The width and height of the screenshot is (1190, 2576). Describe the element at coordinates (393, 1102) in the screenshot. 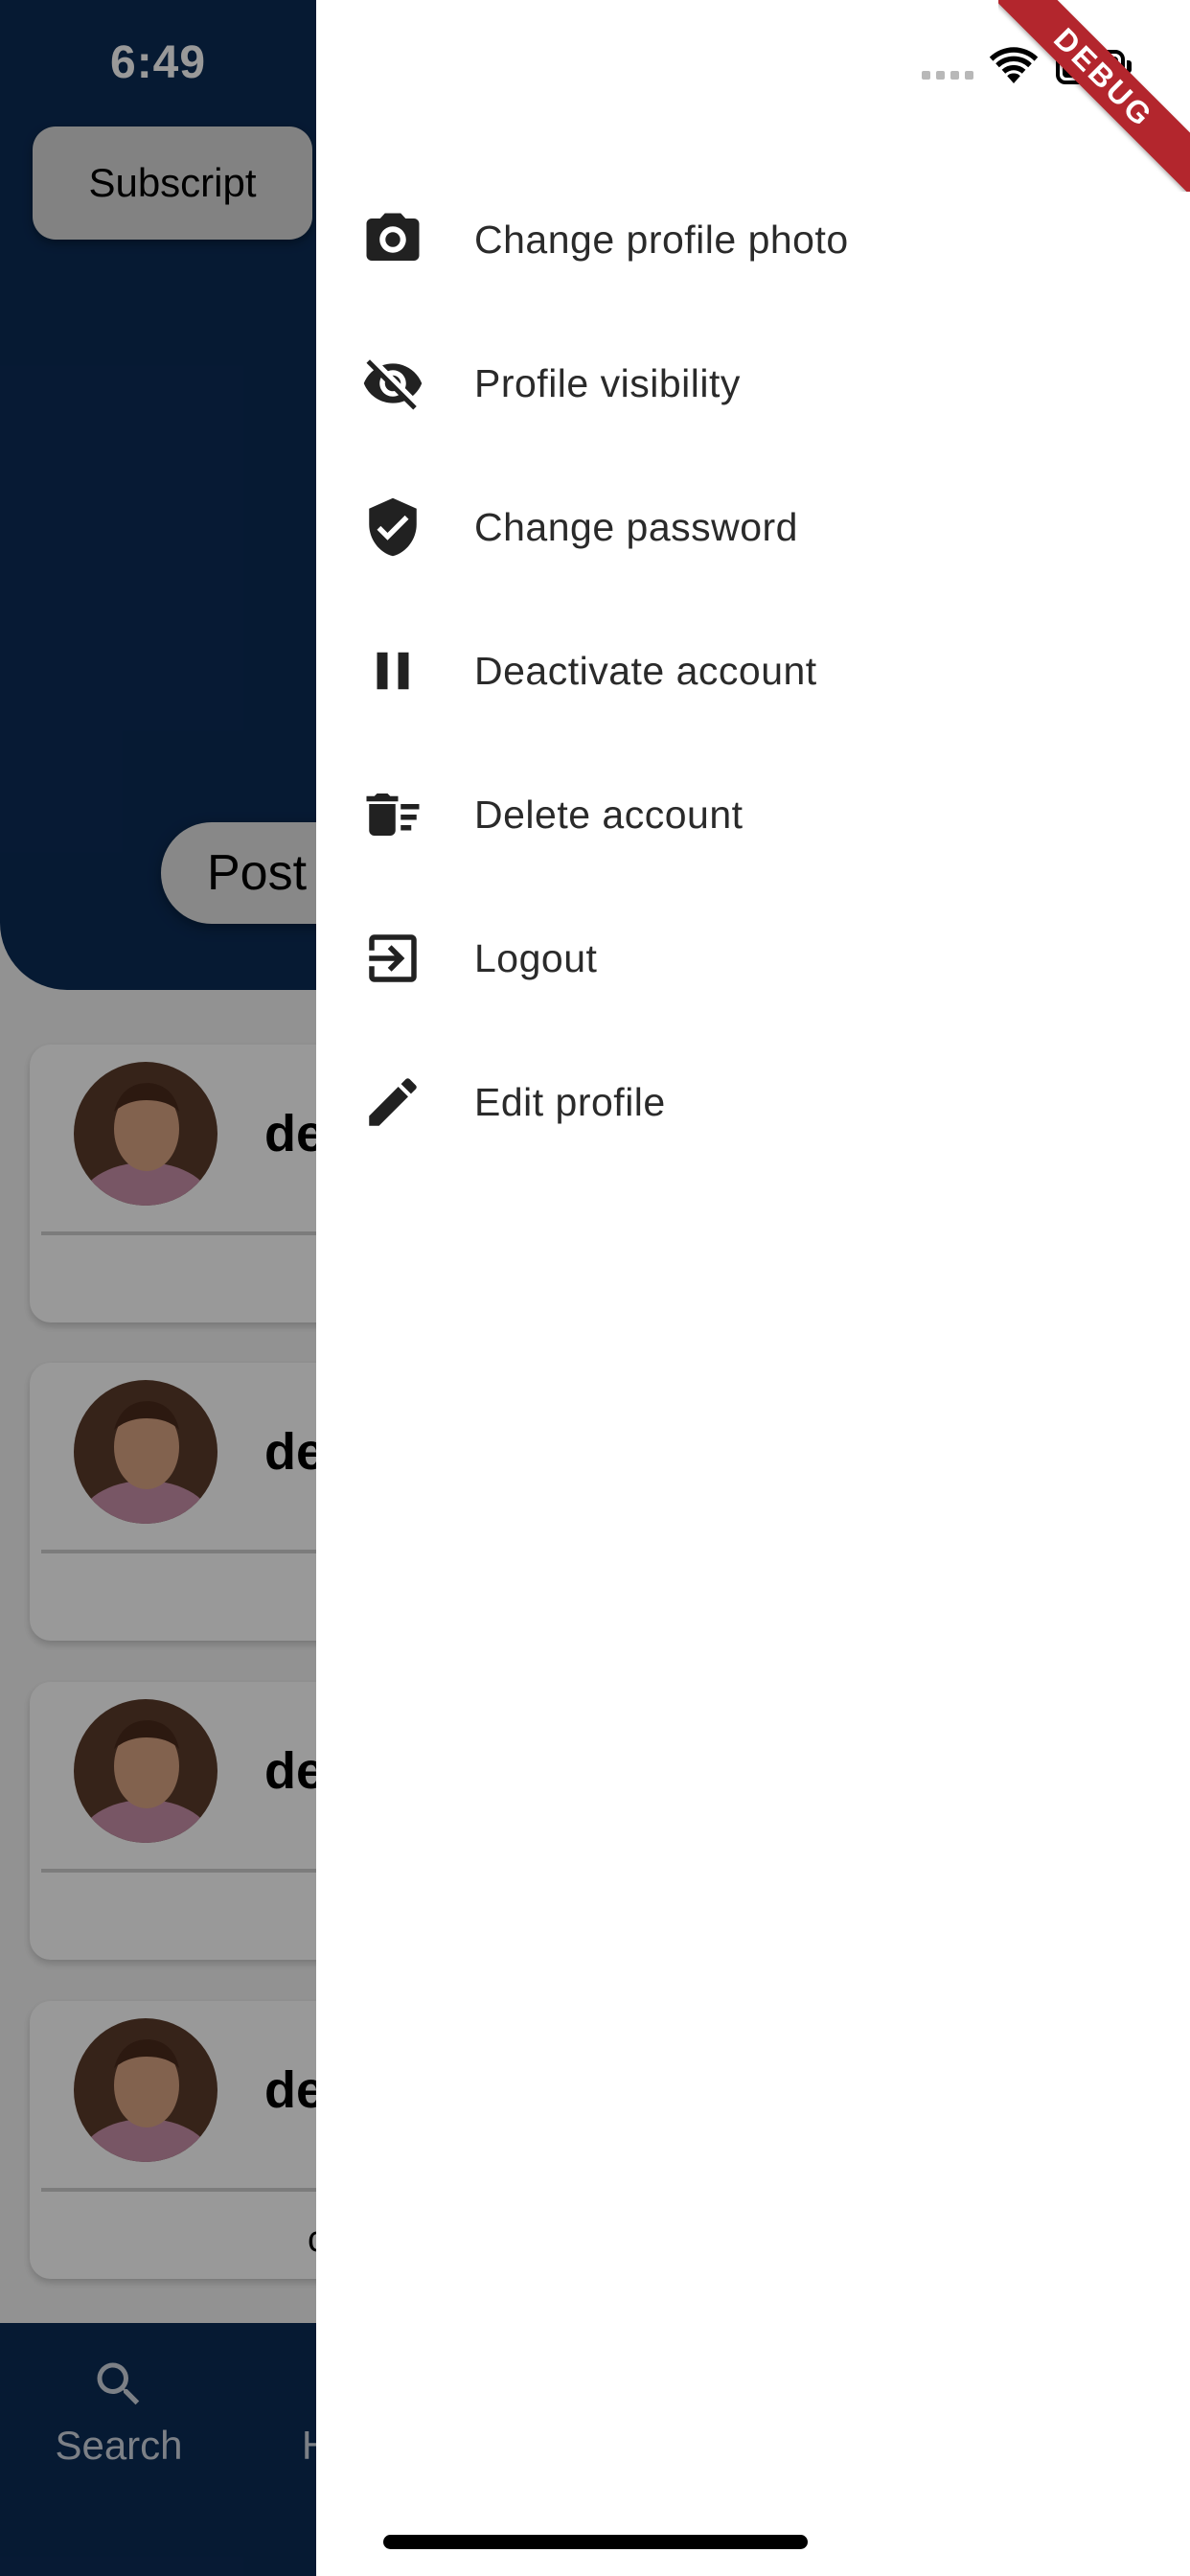

I see `edit-icon` at that location.